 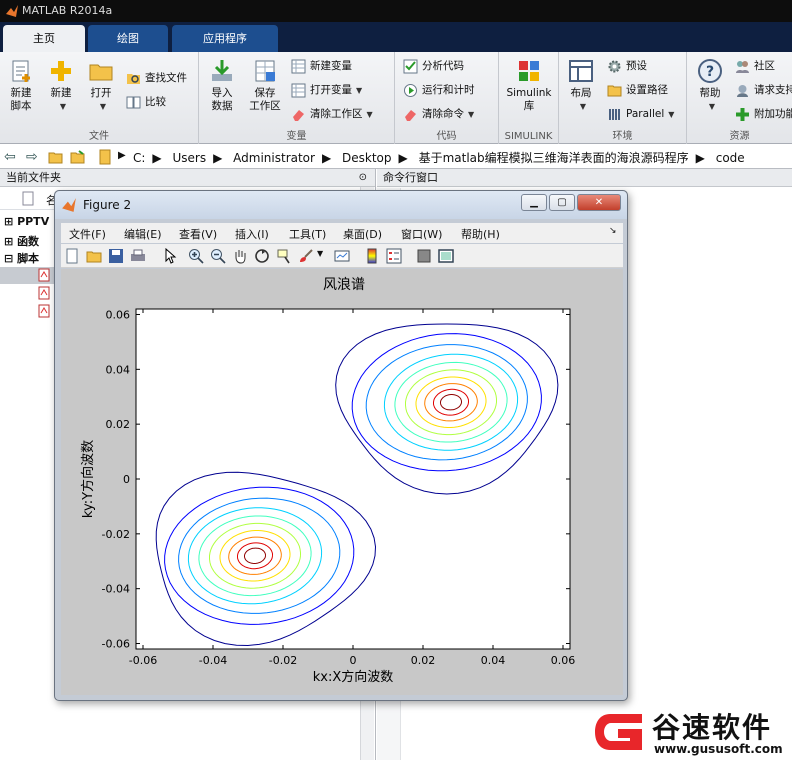 What do you see at coordinates (367, 158) in the screenshot?
I see `breadcrumb-item: Desktop` at bounding box center [367, 158].